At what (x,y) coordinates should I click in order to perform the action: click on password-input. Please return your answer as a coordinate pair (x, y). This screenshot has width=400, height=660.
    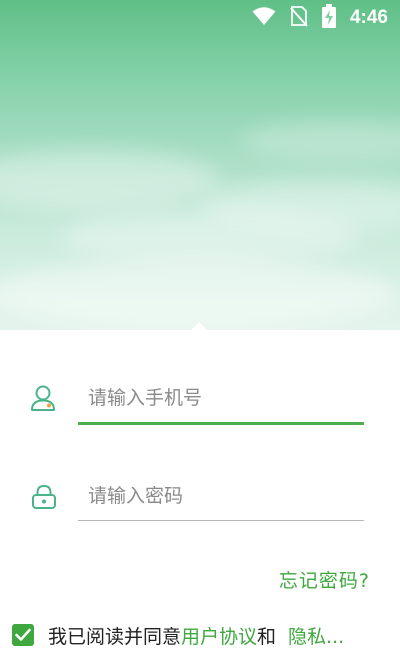
    Looking at the image, I should click on (221, 496).